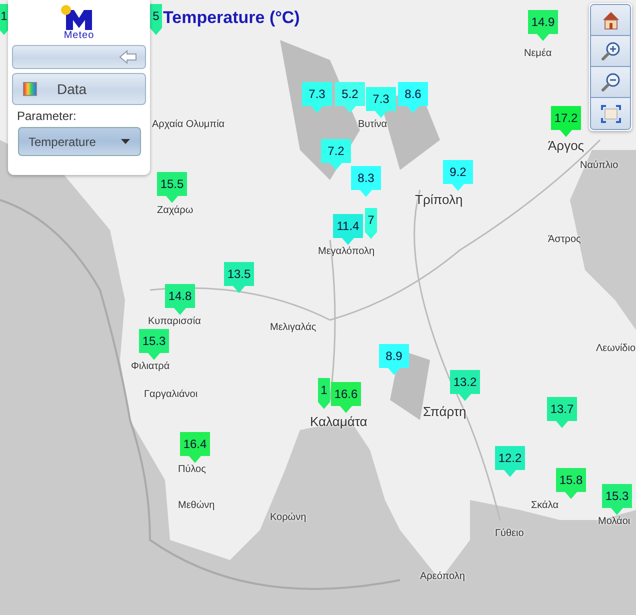  What do you see at coordinates (339, 421) in the screenshot?
I see `place-label: Καλαμάτα` at bounding box center [339, 421].